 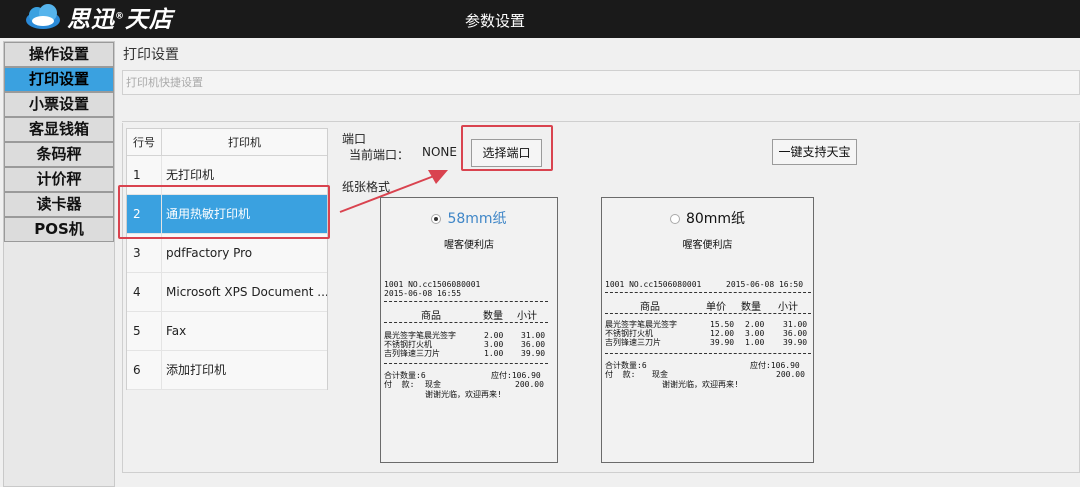 What do you see at coordinates (43, 16) in the screenshot?
I see `cloud-icon` at bounding box center [43, 16].